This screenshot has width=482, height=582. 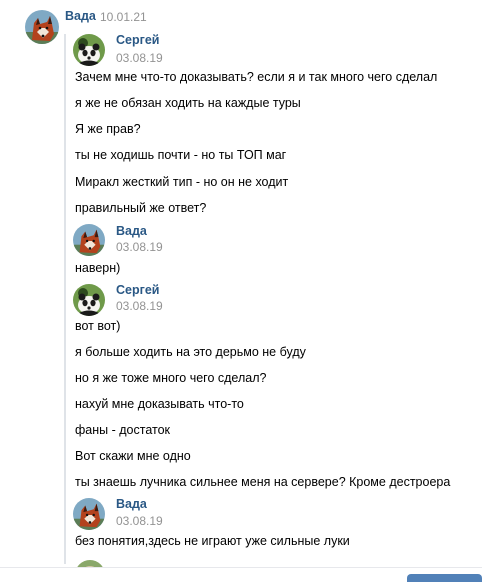 What do you see at coordinates (65, 299) in the screenshot?
I see `forwarded-quote-bar` at bounding box center [65, 299].